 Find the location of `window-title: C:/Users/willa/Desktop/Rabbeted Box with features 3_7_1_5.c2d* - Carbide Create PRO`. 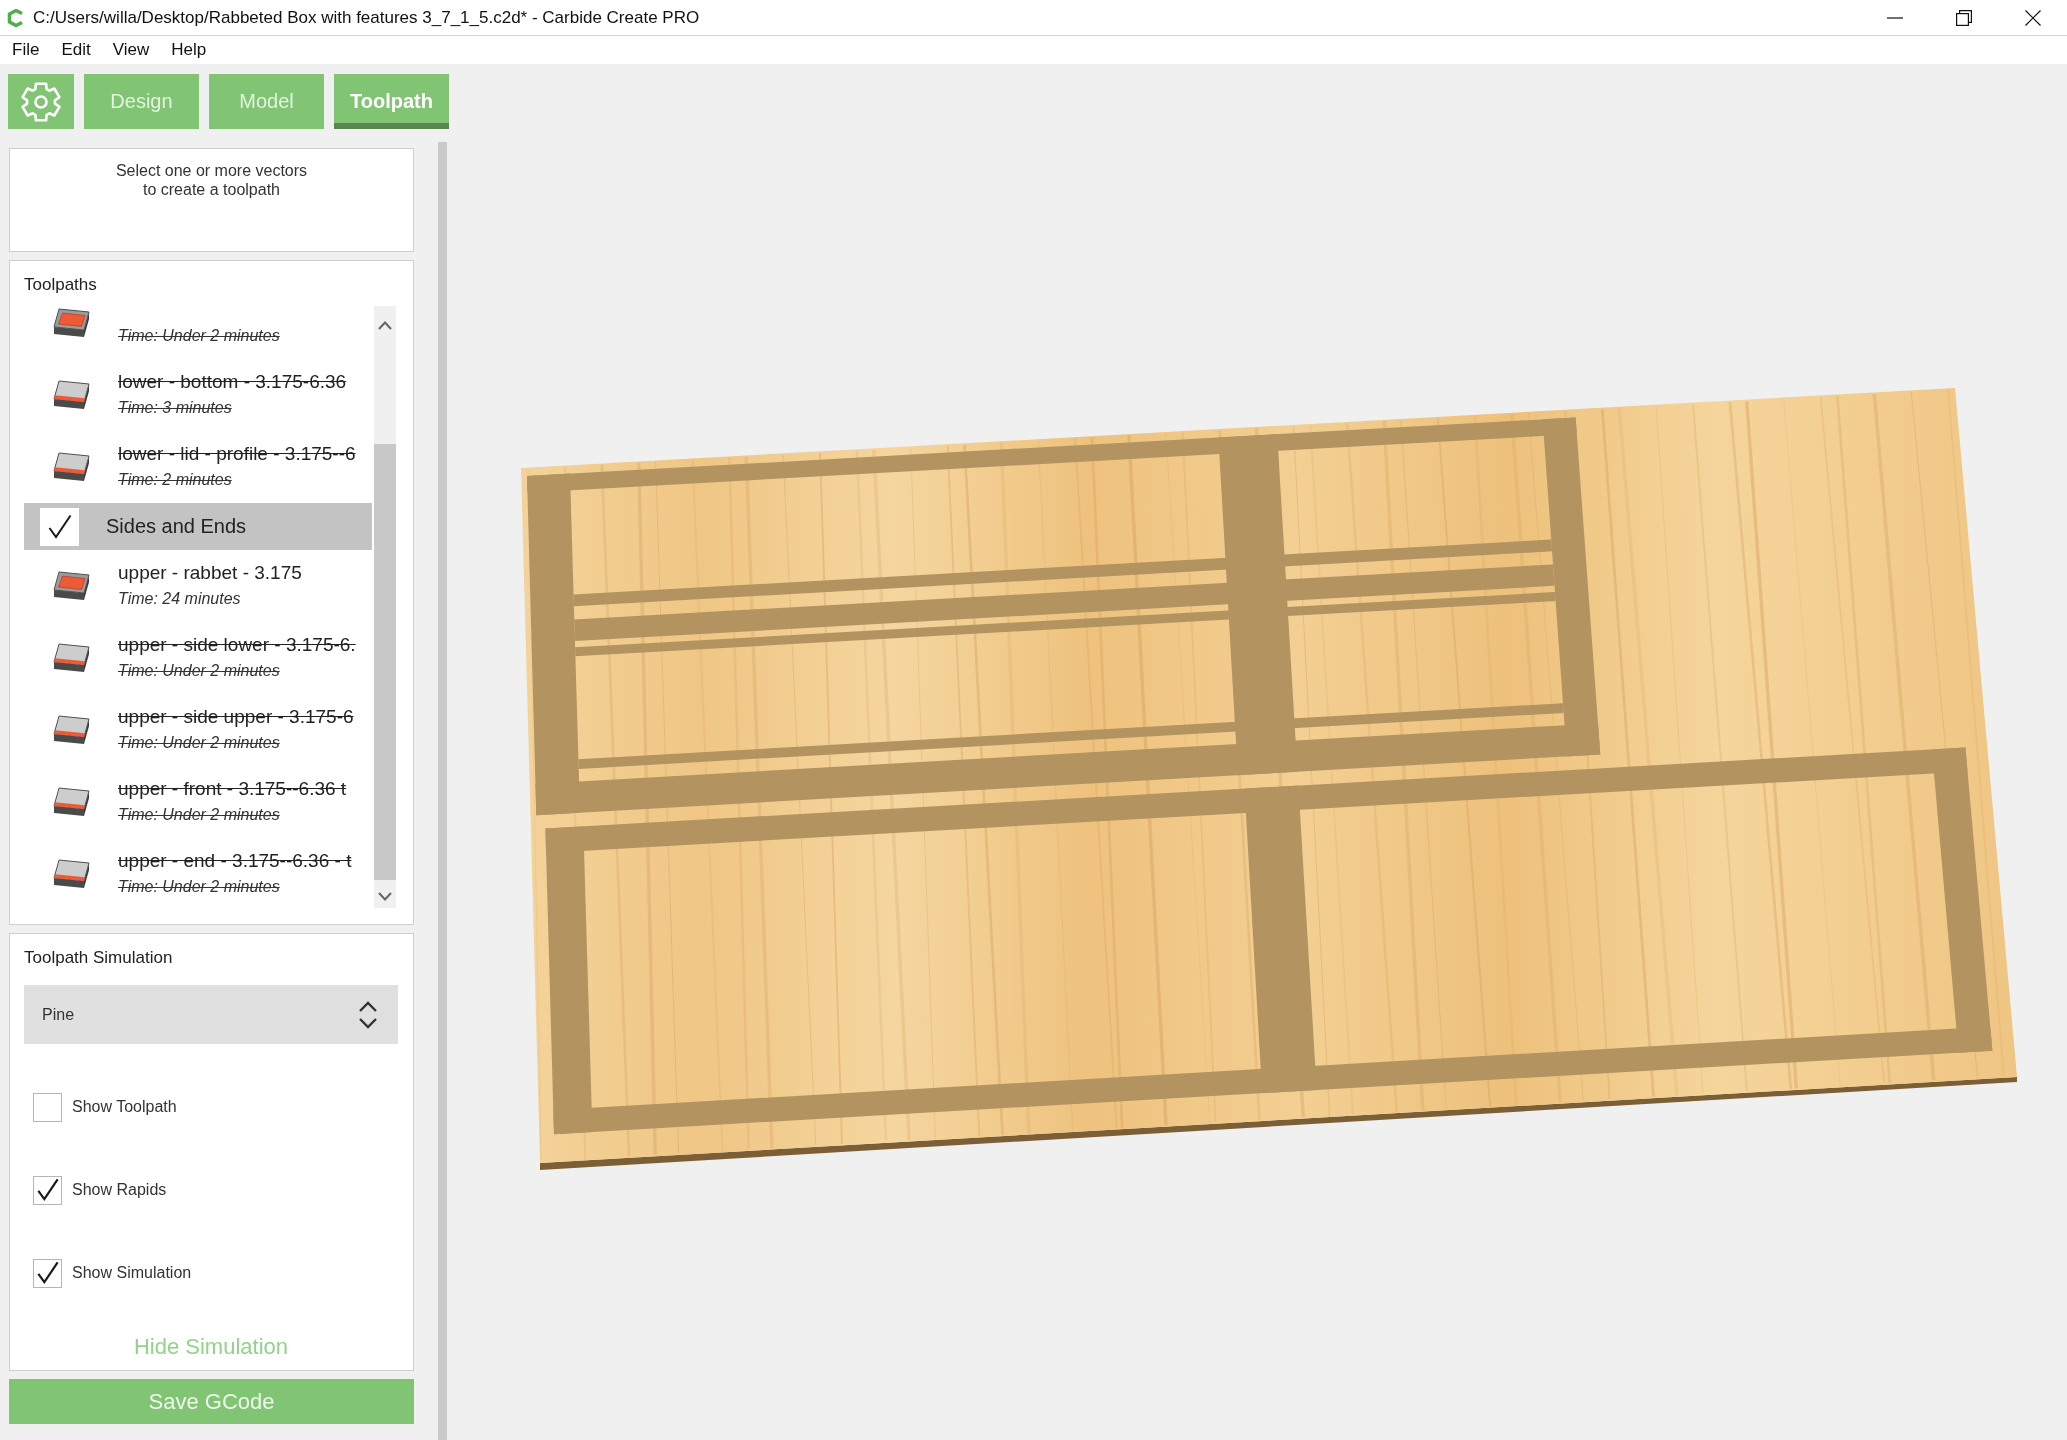

window-title: C:/Users/willa/Desktop/Rabbeted Box with features 3_7_1_5.c2d* - Carbide Create PRO is located at coordinates (366, 17).